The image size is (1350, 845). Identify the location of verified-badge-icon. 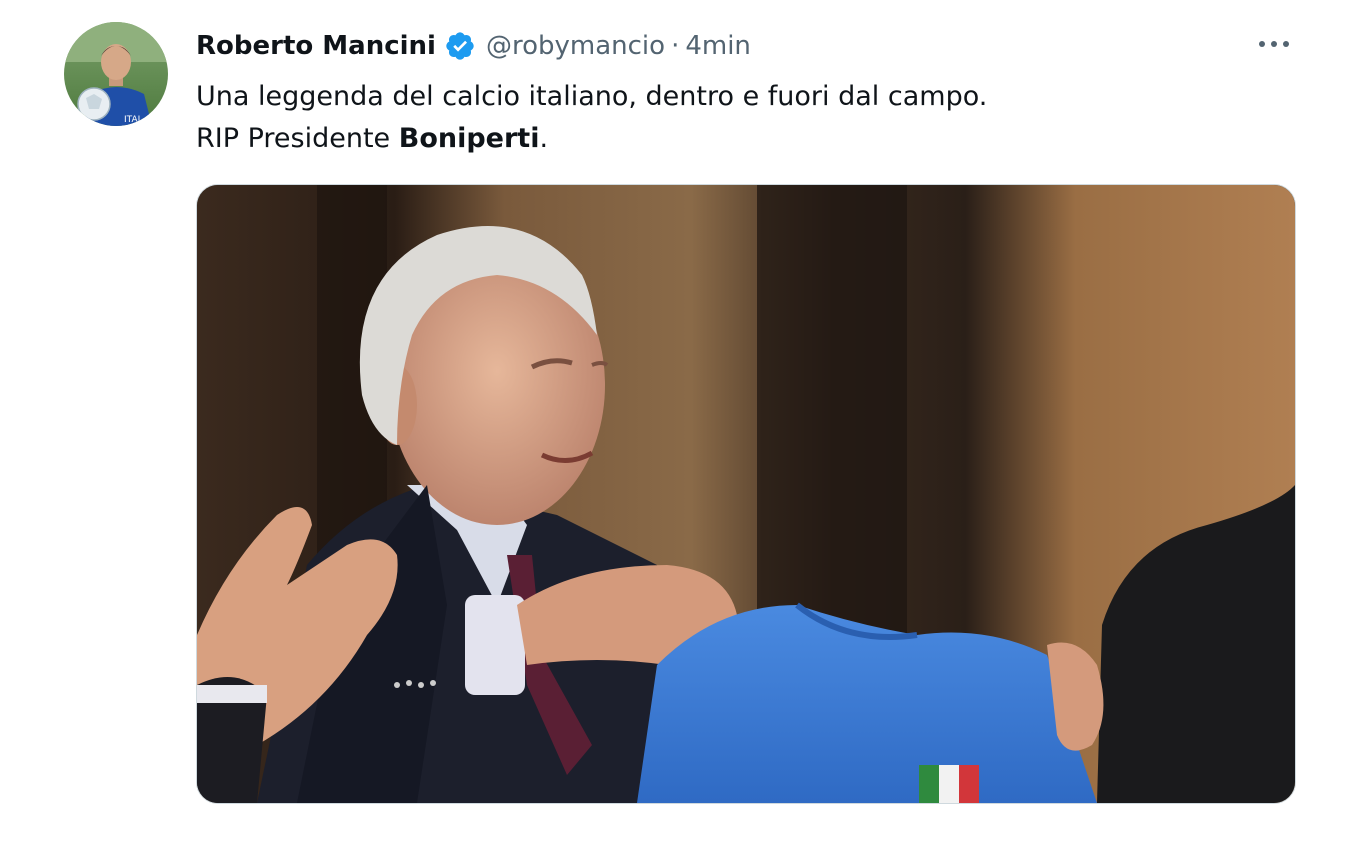
(460, 46).